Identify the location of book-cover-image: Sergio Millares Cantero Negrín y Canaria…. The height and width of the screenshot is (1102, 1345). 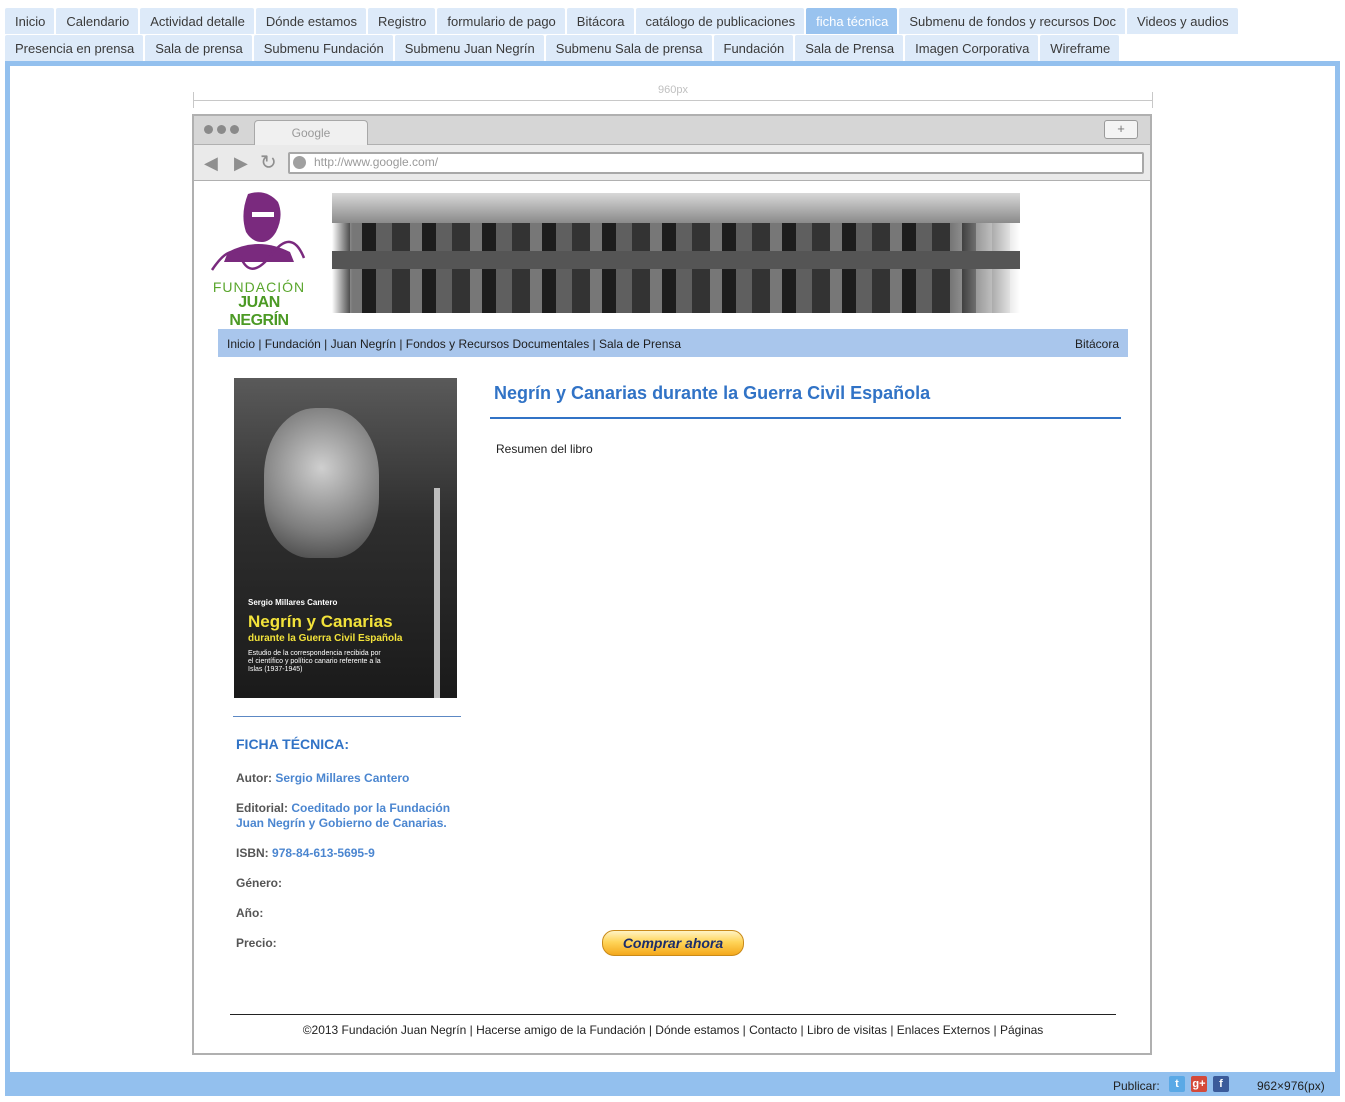
(345, 538).